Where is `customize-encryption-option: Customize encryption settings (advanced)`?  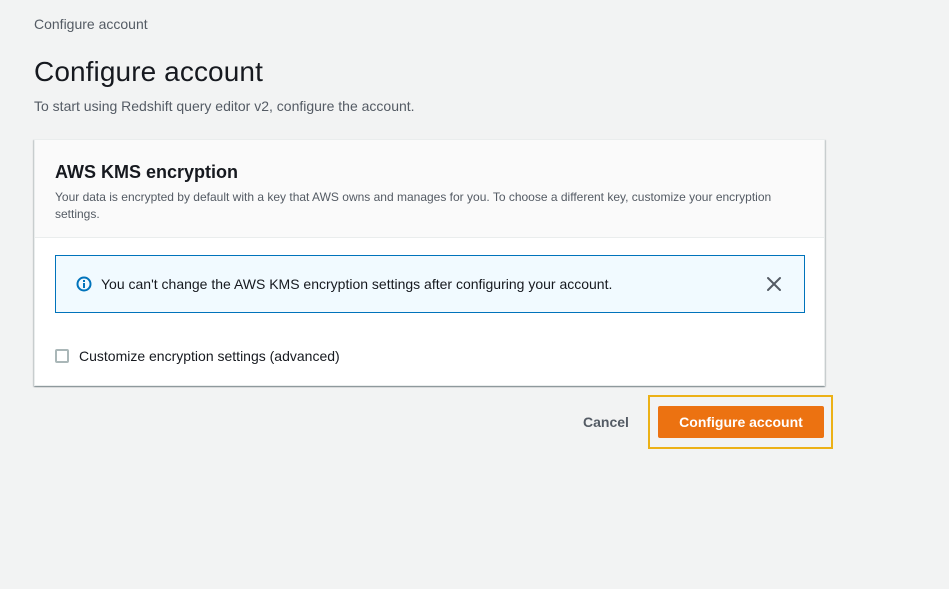 customize-encryption-option: Customize encryption settings (advanced) is located at coordinates (197, 356).